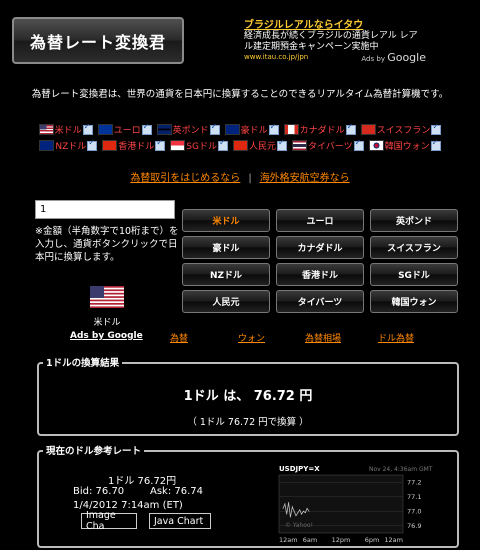  Describe the element at coordinates (414, 511) in the screenshot. I see `chart-y-tick-label: 77.0` at that location.